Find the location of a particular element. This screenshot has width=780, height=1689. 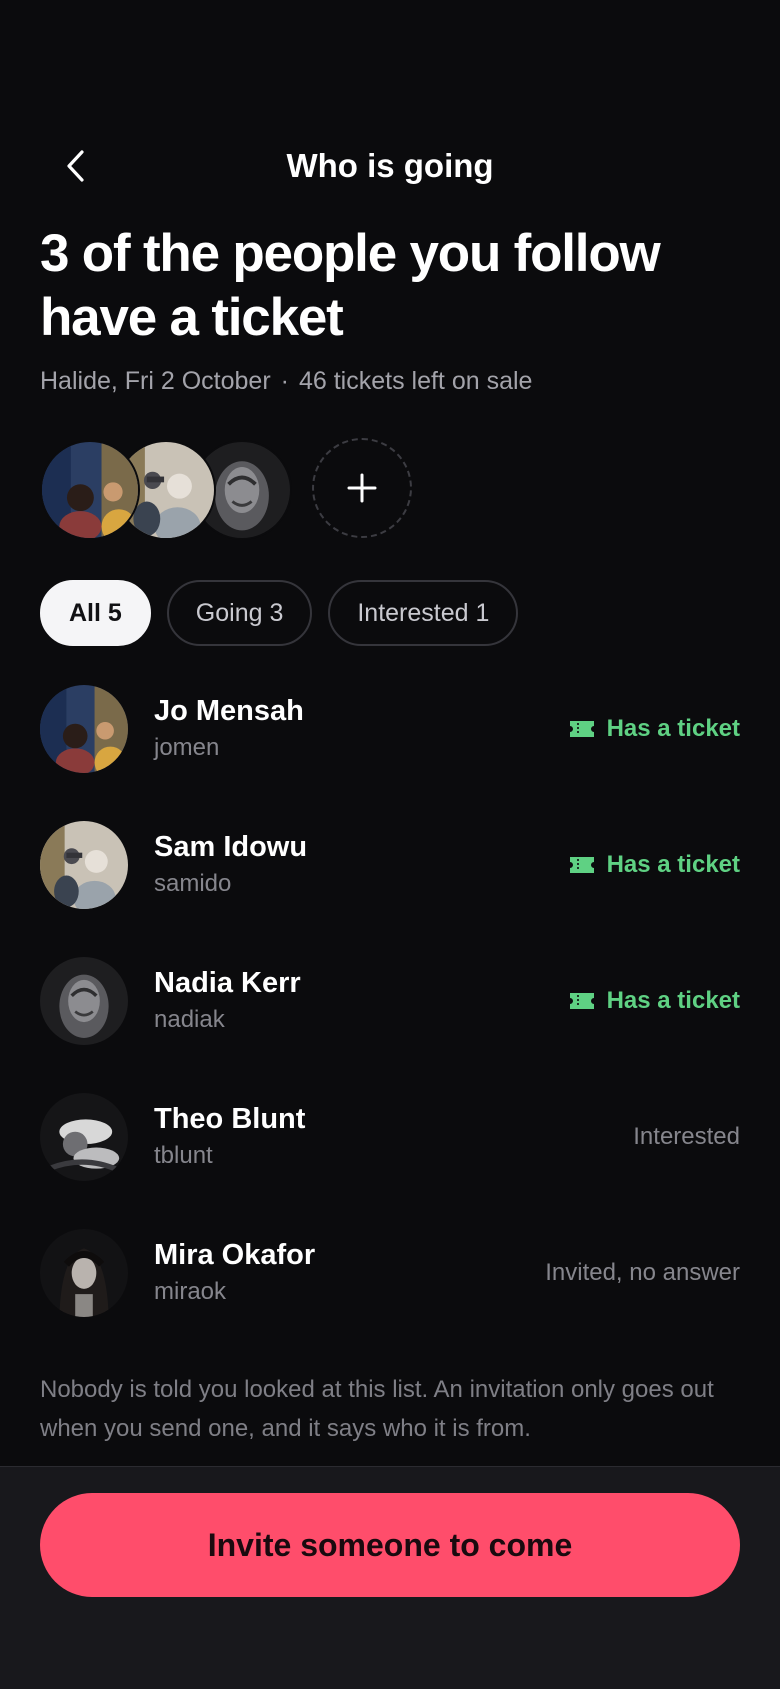

person-name: Sam Idowu is located at coordinates (231, 847).